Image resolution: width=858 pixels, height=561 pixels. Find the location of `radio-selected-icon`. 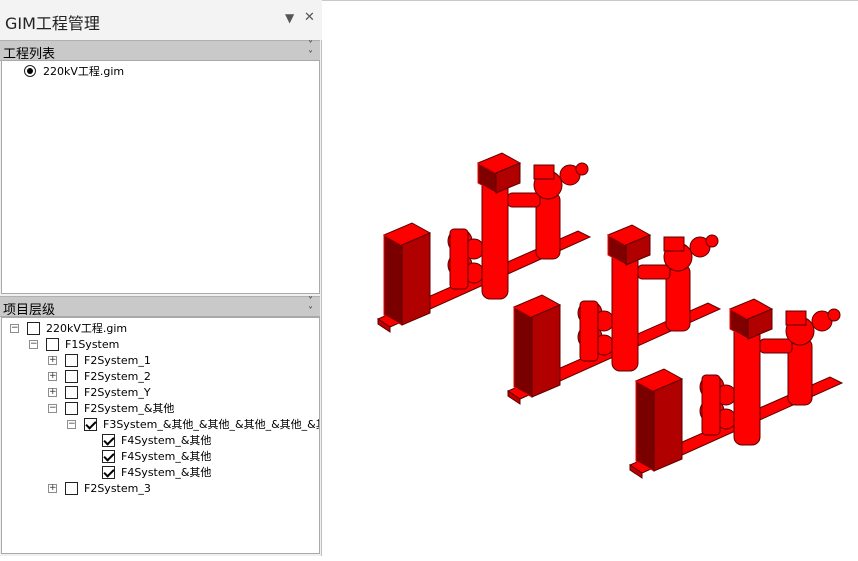

radio-selected-icon is located at coordinates (30, 71).